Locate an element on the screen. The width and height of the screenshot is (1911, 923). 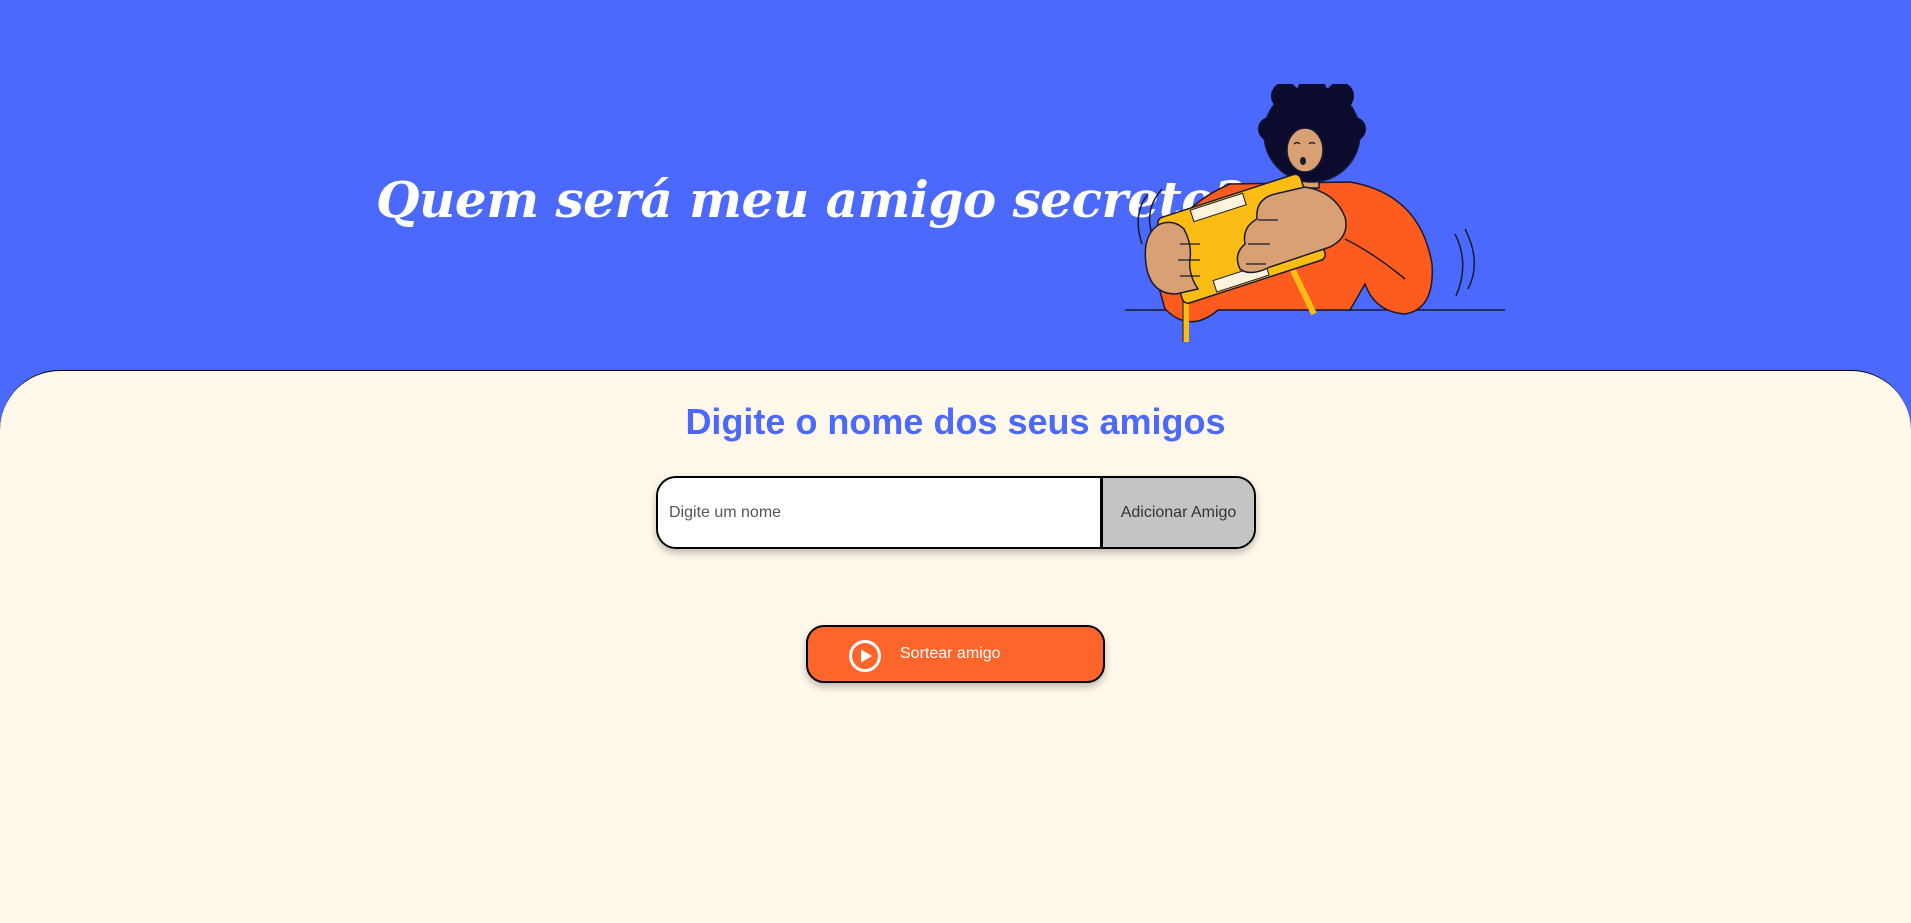
page-title: Quem será meu amigo secreto? is located at coordinates (809, 199).